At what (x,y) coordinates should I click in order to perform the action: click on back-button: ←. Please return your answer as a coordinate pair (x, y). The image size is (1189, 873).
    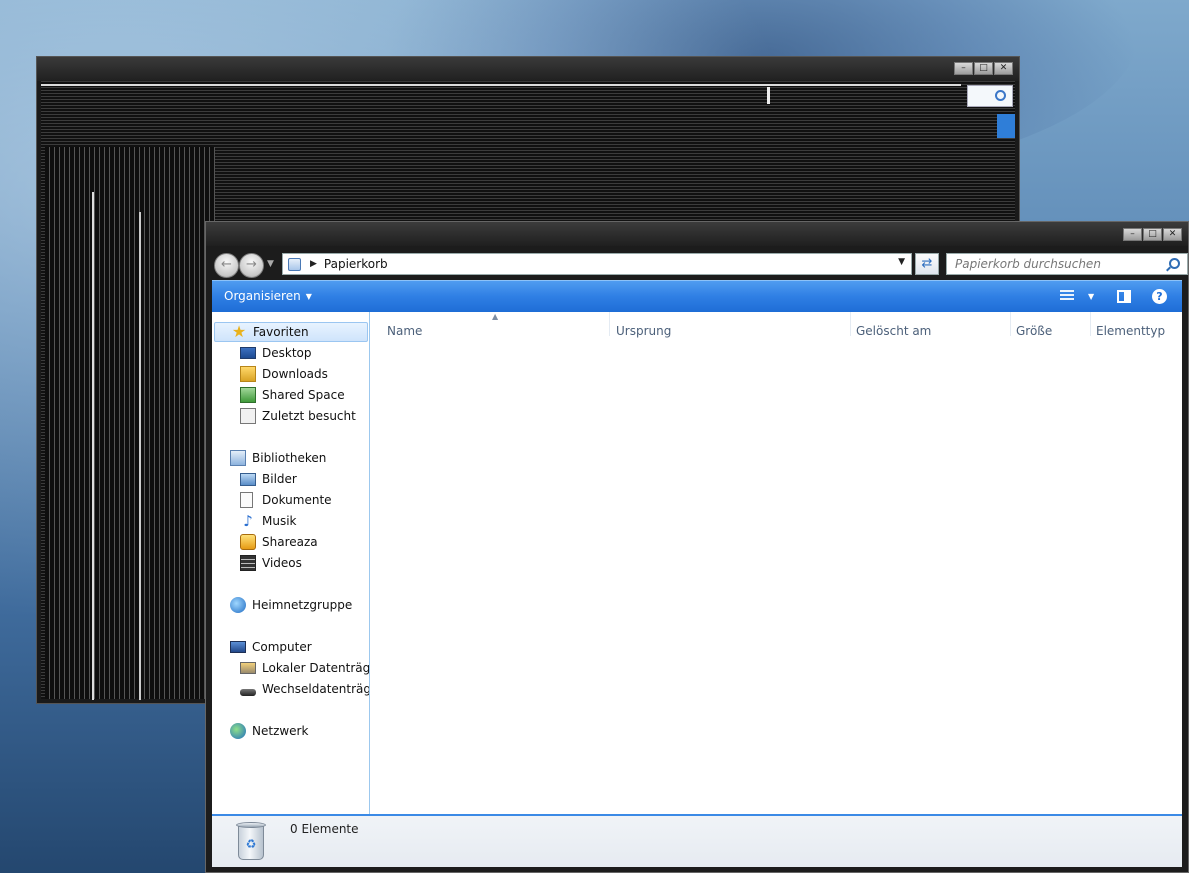
    Looking at the image, I should click on (226, 265).